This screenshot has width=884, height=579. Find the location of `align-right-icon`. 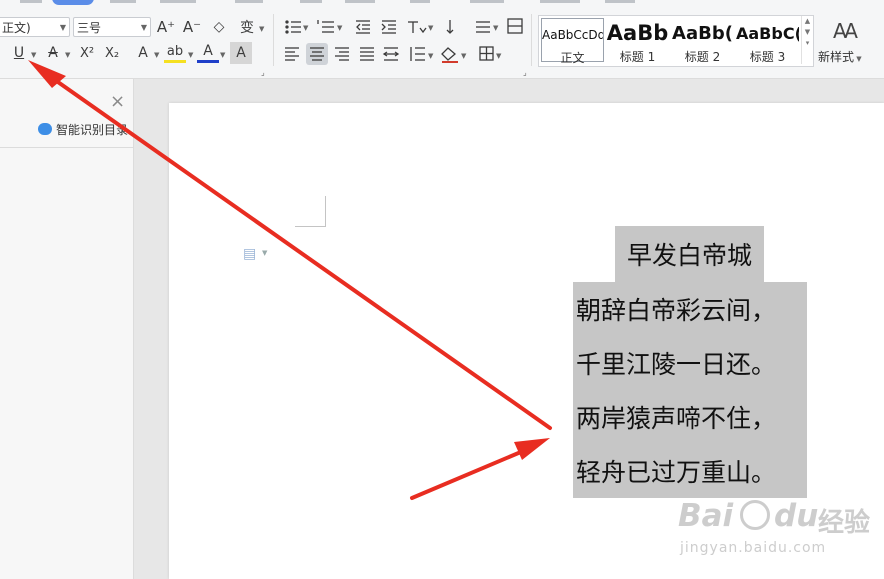

align-right-icon is located at coordinates (342, 54).